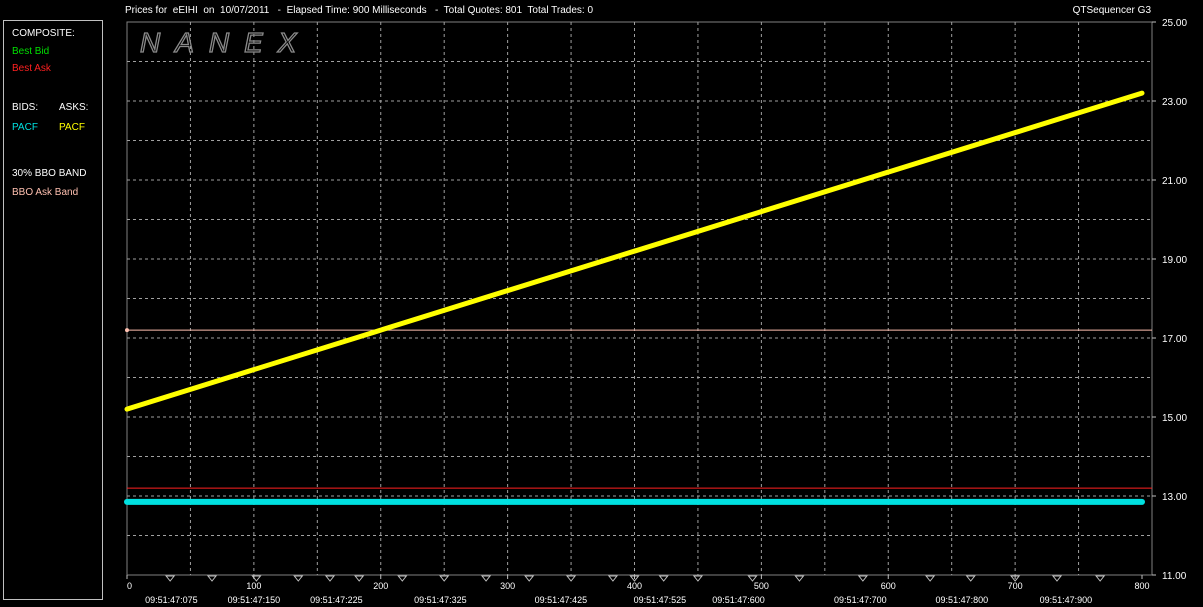 This screenshot has height=607, width=1203. I want to click on time-label: 09:51:47:800, so click(962, 600).